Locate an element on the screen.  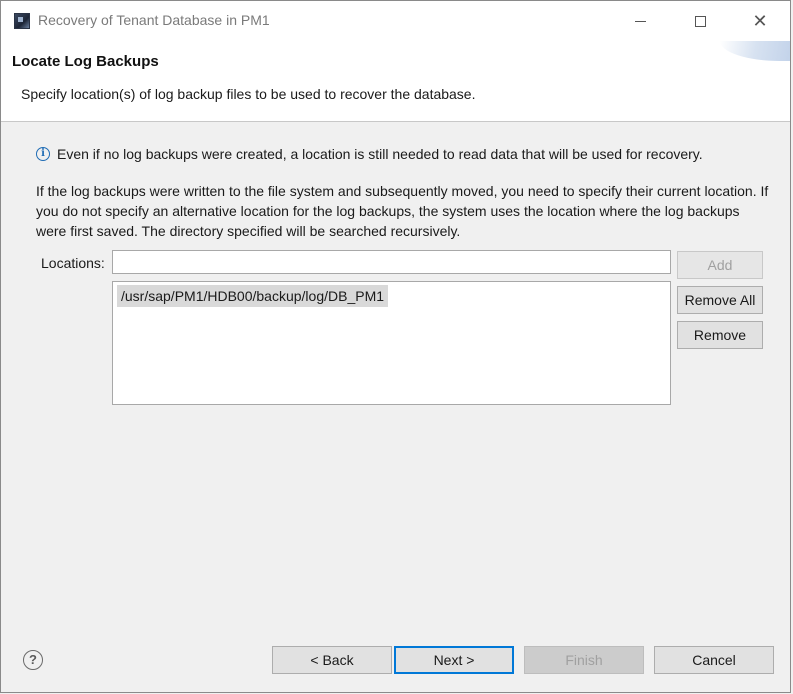
add-button: Add is located at coordinates (720, 265).